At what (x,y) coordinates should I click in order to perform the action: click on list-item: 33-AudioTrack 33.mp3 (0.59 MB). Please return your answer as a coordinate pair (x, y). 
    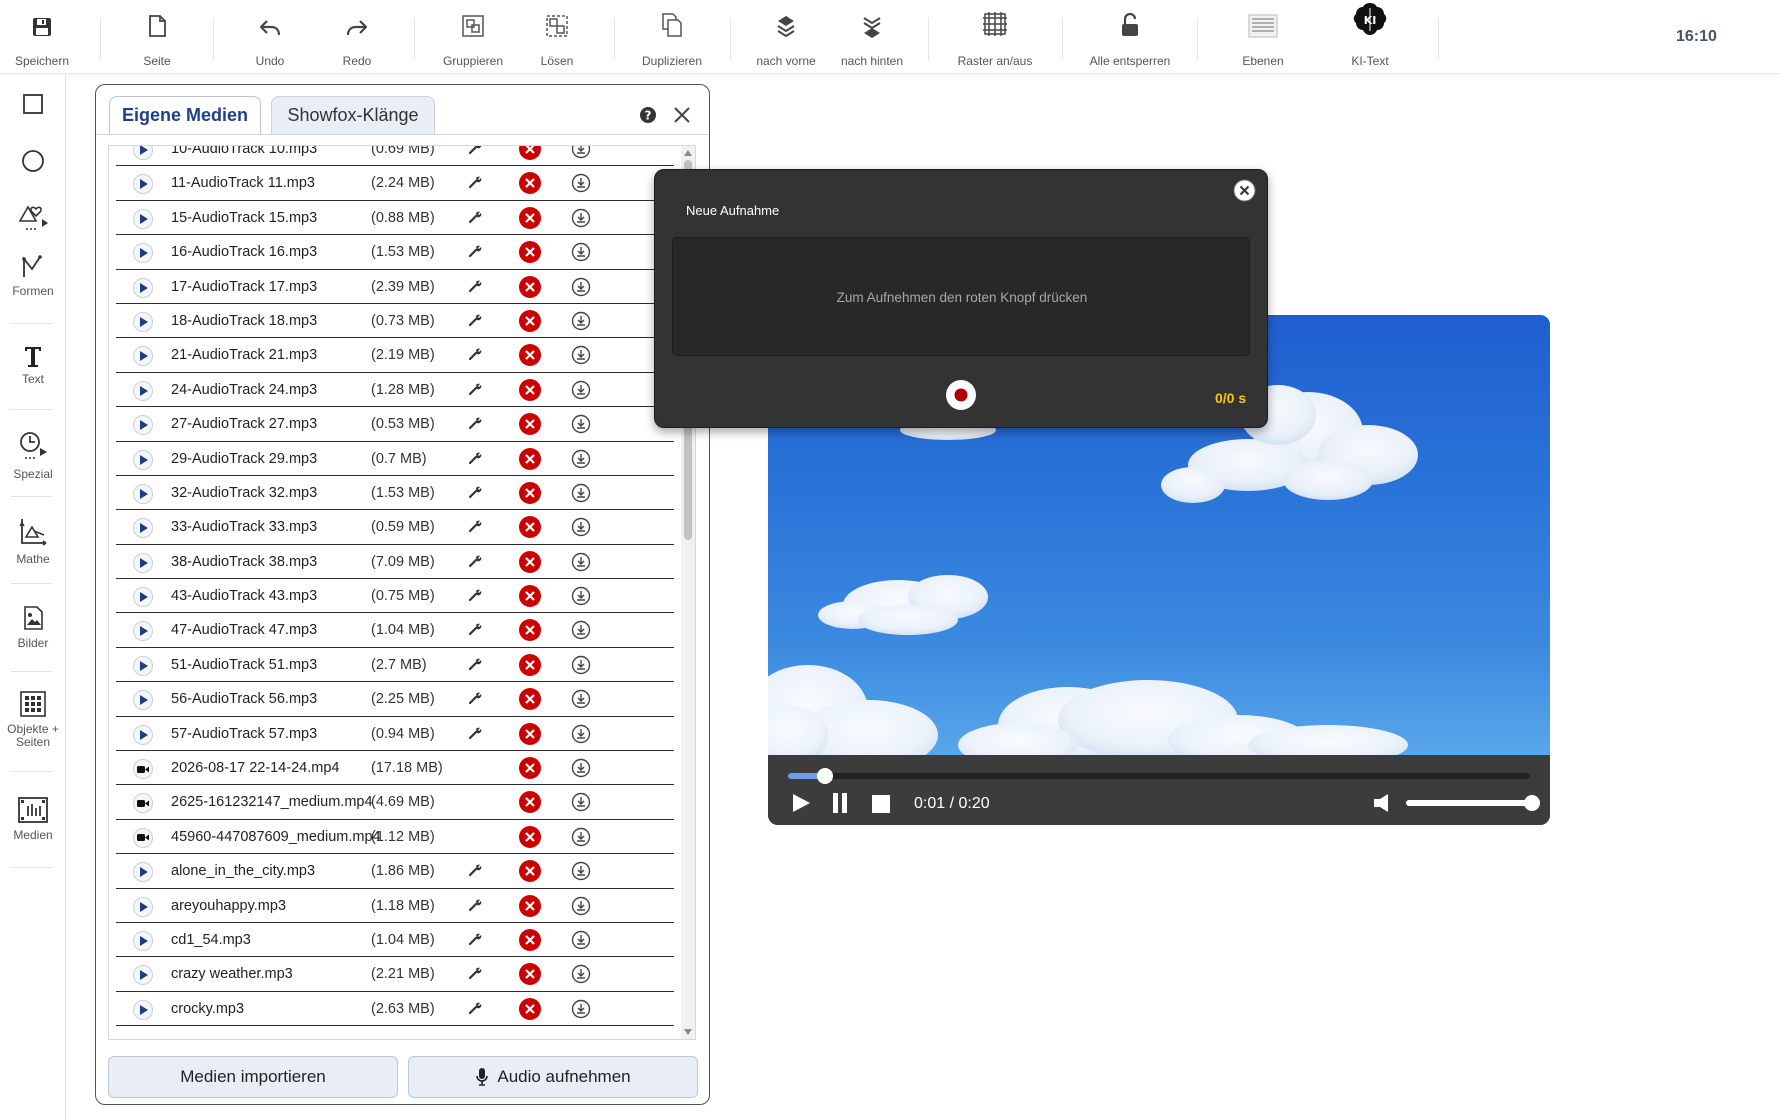
    Looking at the image, I should click on (395, 527).